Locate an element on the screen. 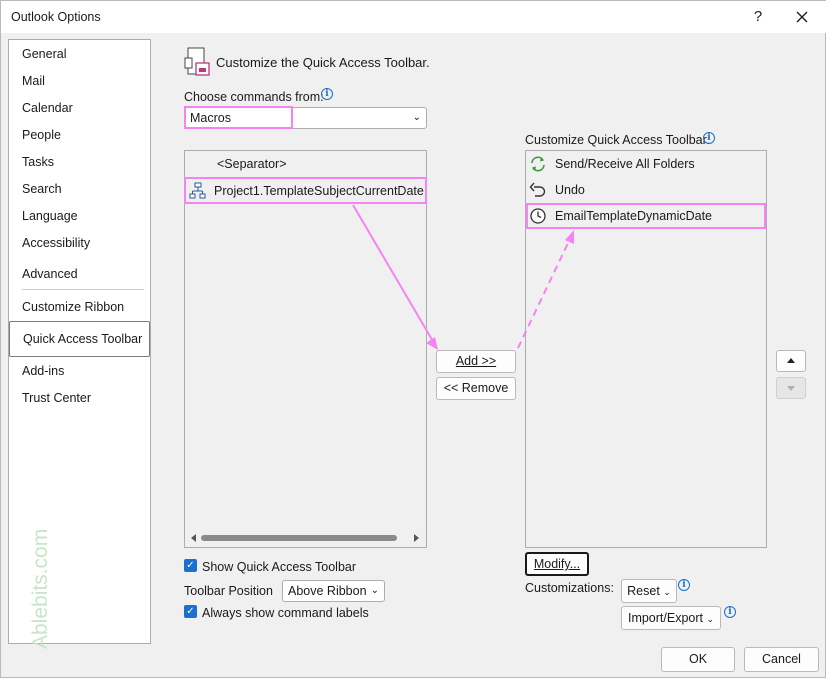  nav-item-accessibility: Accessibility is located at coordinates (79, 243).